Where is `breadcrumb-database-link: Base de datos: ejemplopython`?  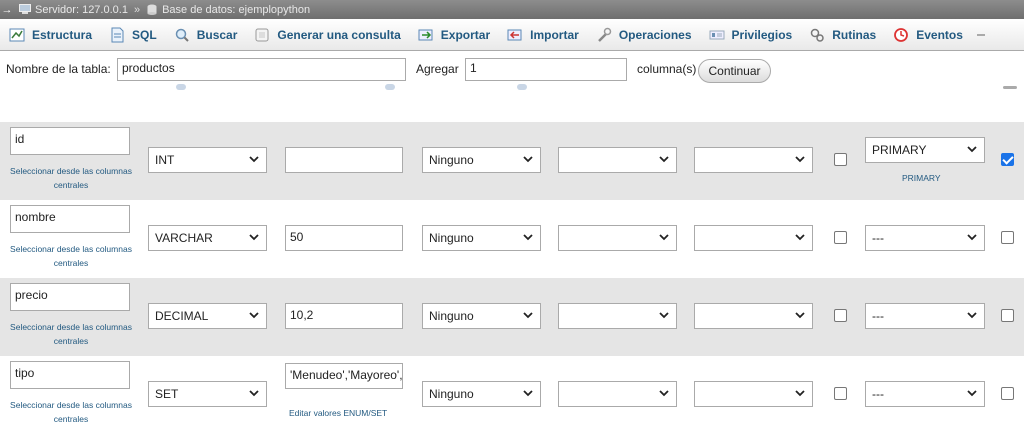
breadcrumb-database-link: Base de datos: ejemplopython is located at coordinates (236, 10).